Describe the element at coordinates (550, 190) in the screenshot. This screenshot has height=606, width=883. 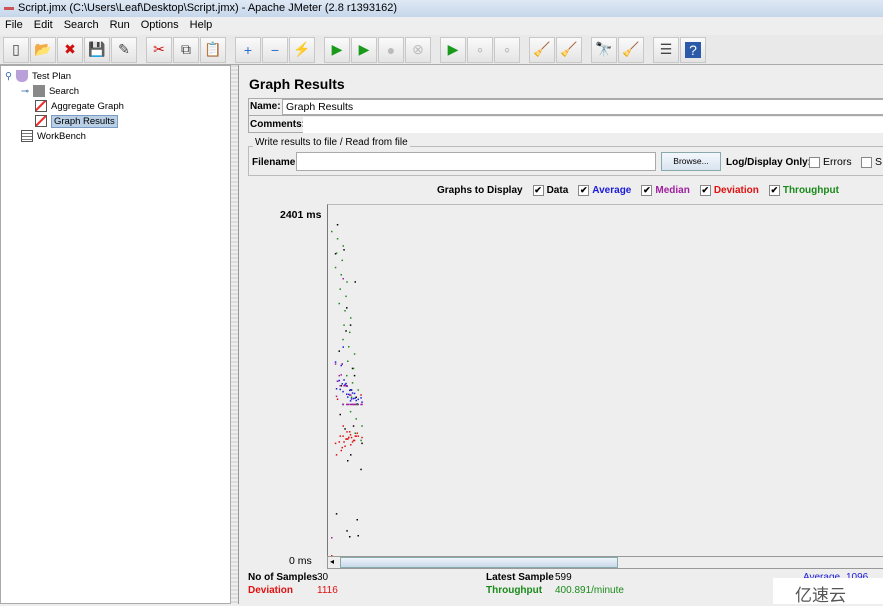
I see `graph-data-checkbox: ✔ Data` at that location.